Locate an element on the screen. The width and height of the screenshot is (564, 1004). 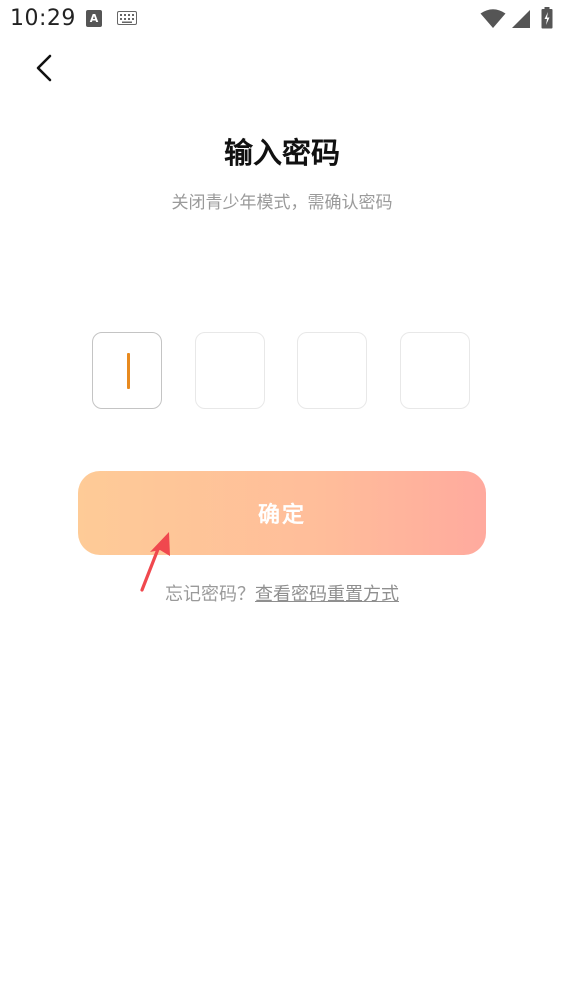
a-notification-icon: A is located at coordinates (94, 18).